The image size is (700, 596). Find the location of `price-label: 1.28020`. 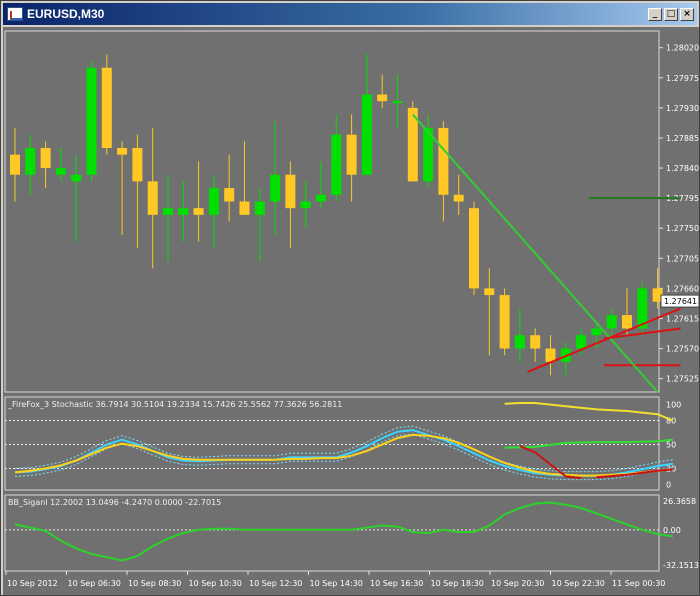

price-label: 1.28020 is located at coordinates (682, 48).